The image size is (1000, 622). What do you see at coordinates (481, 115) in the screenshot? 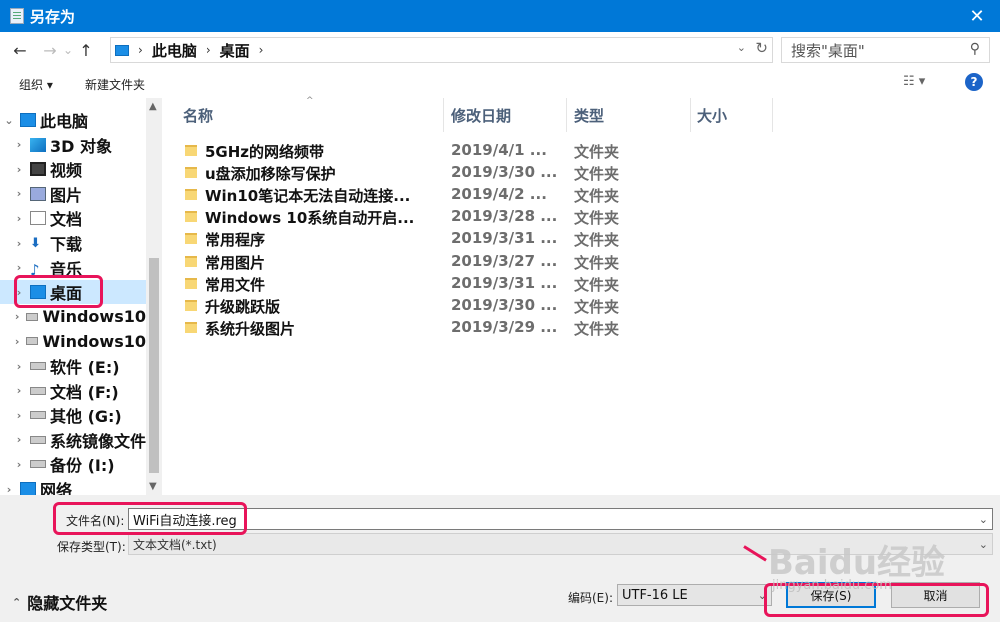
I see `column-header-date: 修改日期` at bounding box center [481, 115].